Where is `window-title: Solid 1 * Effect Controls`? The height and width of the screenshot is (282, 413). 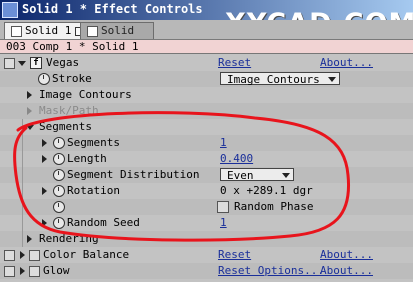
window-title: Solid 1 * Effect Controls is located at coordinates (112, 9).